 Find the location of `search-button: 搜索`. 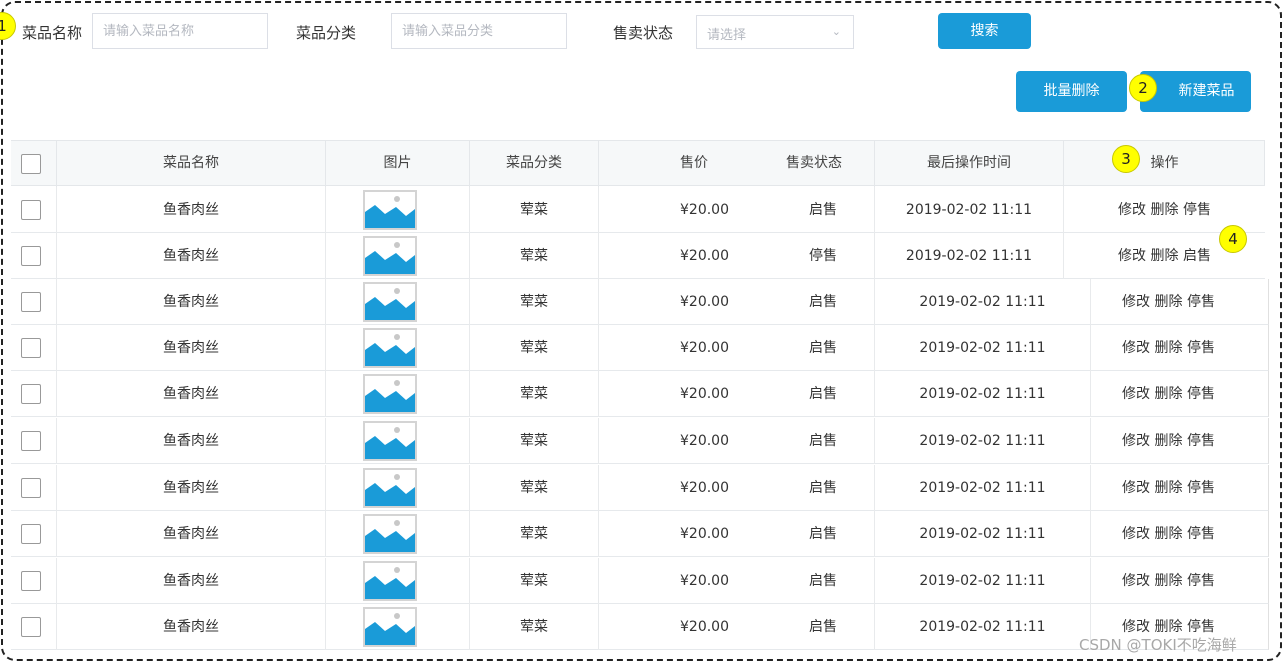

search-button: 搜索 is located at coordinates (984, 31).